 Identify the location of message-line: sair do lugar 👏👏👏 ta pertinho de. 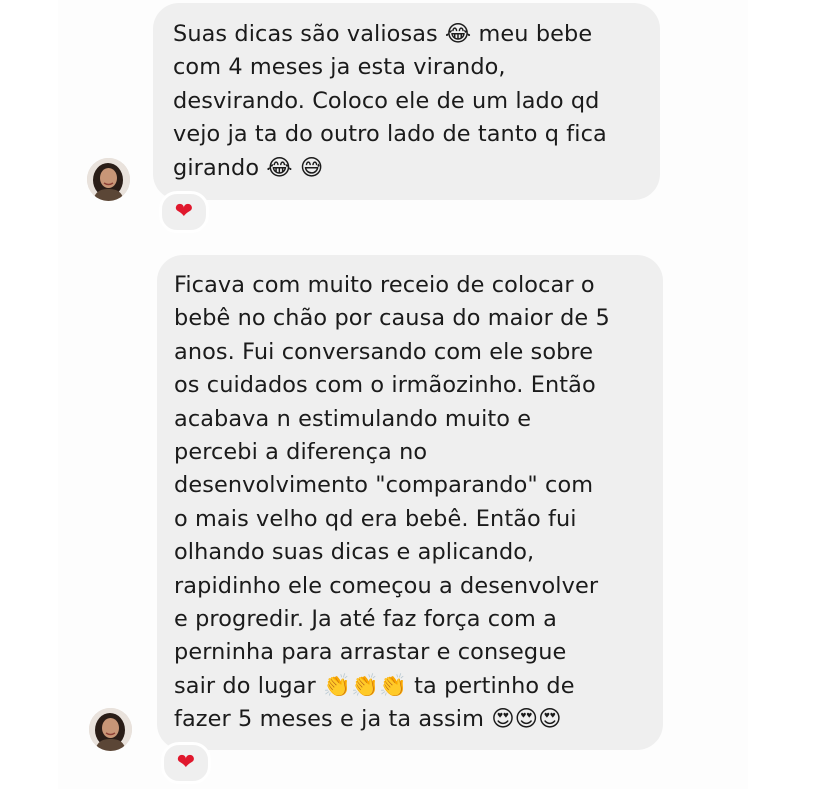
(374, 685).